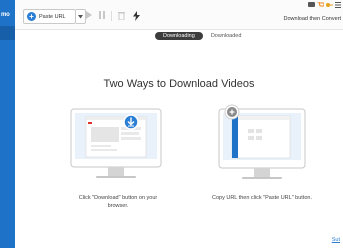  Describe the element at coordinates (262, 141) in the screenshot. I see `paste-url-illustration` at that location.